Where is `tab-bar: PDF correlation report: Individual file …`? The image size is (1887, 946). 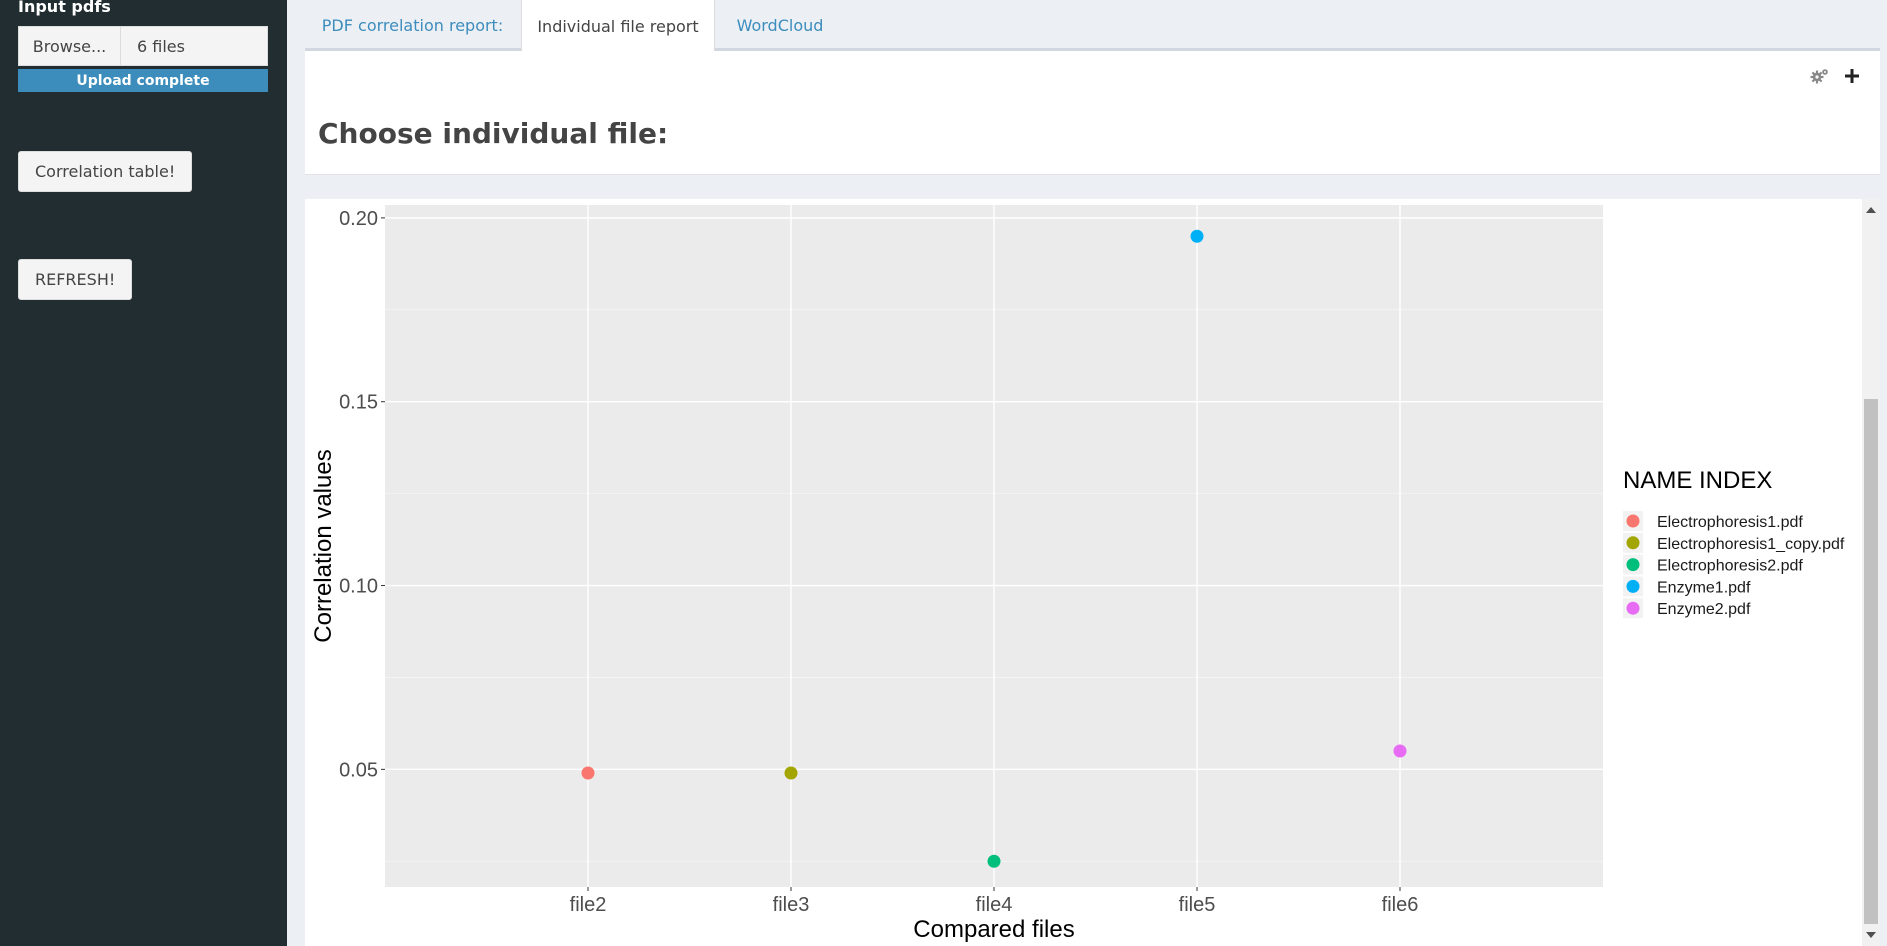
tab-bar: PDF correlation report: Individual file … is located at coordinates (1092, 26).